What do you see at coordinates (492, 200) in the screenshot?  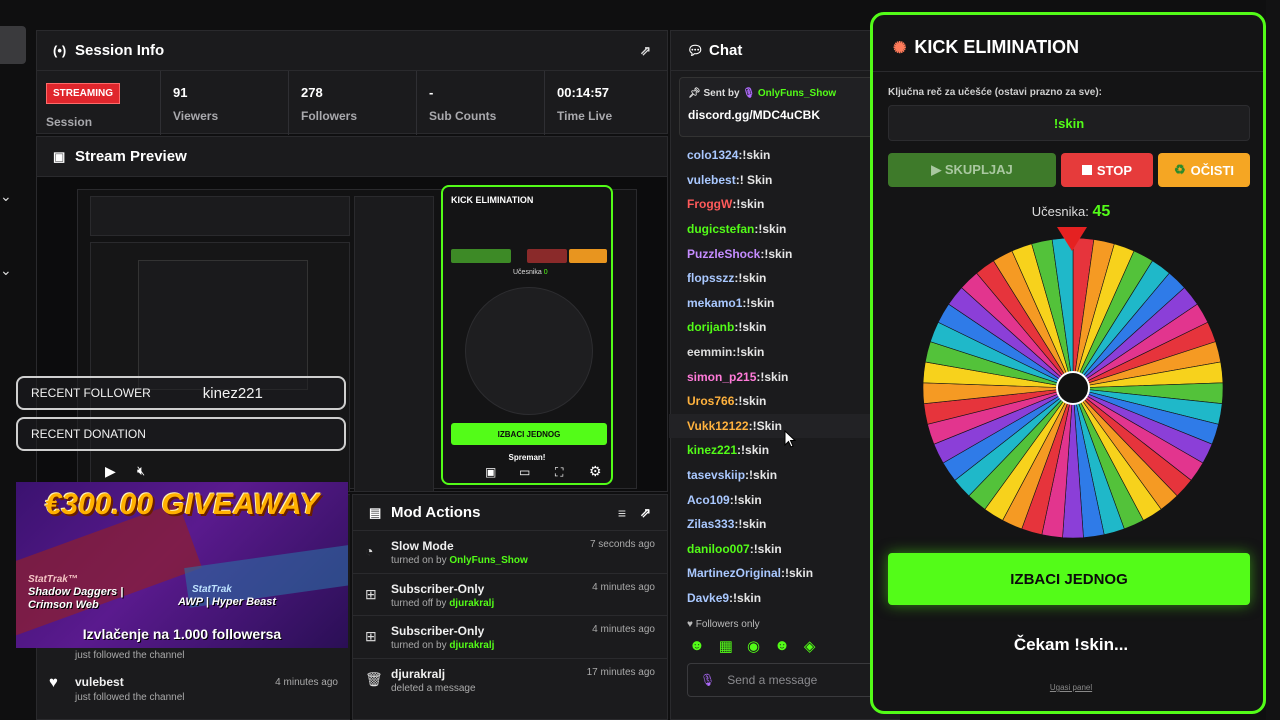 I see `mini-wheel-title: KICK ELIMINATION` at bounding box center [492, 200].